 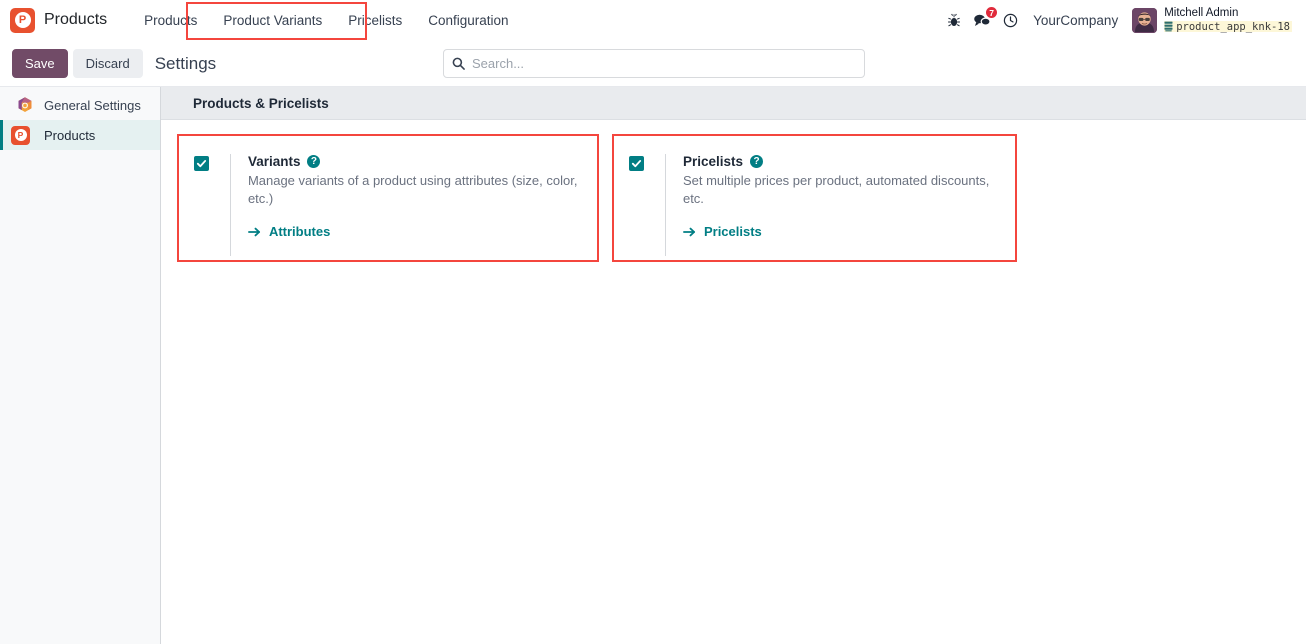 What do you see at coordinates (212, 162) in the screenshot?
I see `variants-checkbox-col` at bounding box center [212, 162].